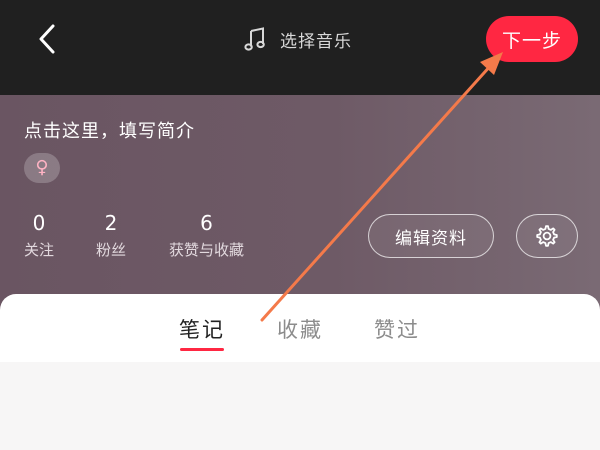 Image resolution: width=600 pixels, height=450 pixels. Describe the element at coordinates (202, 349) in the screenshot. I see `active-tab-indicator` at that location.